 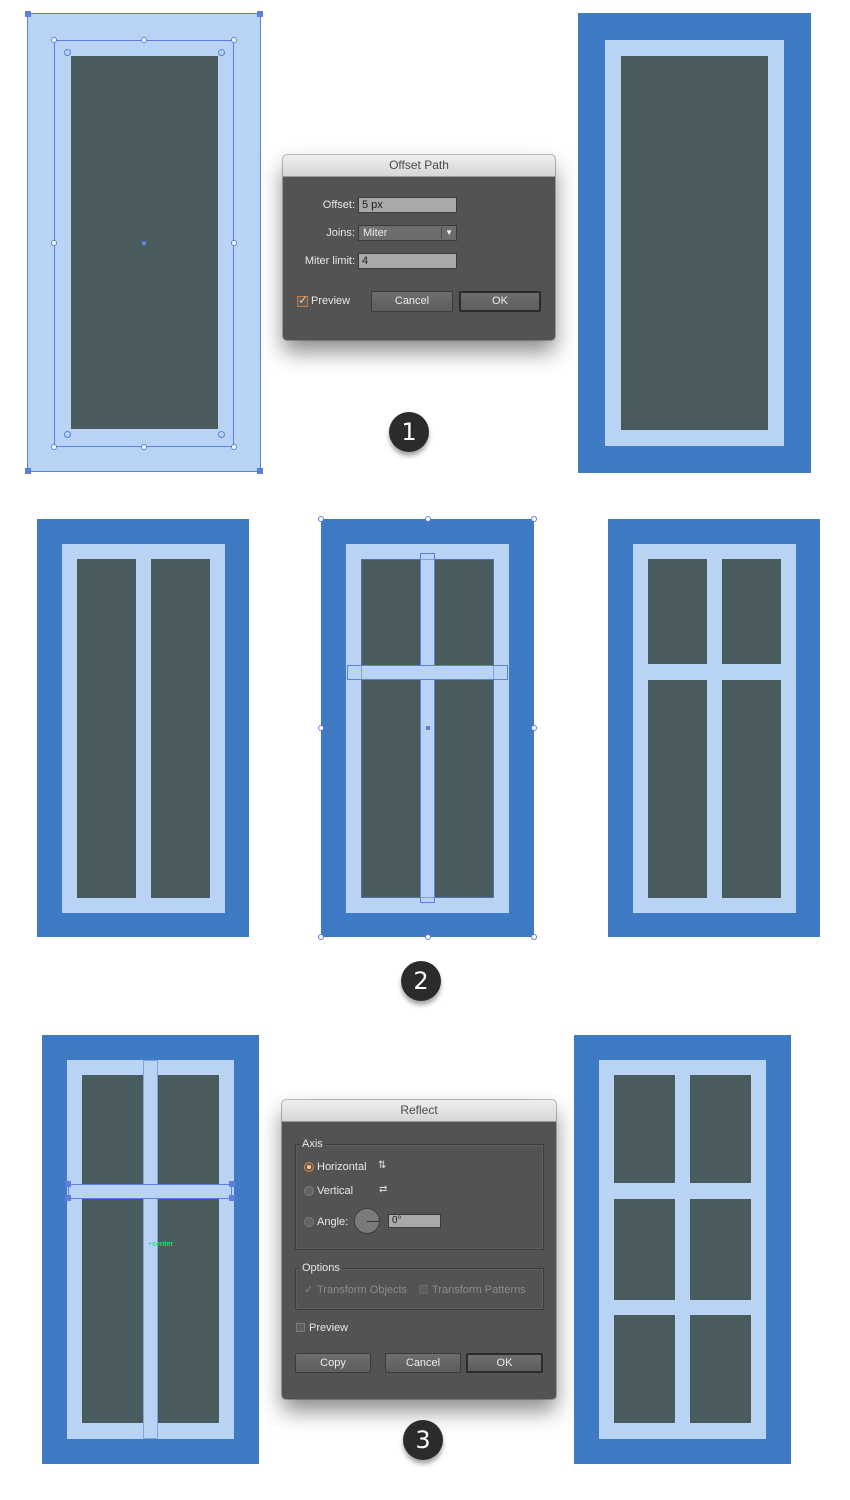 I want to click on reflect-vertical-icon: ⇄, so click(x=383, y=1189).